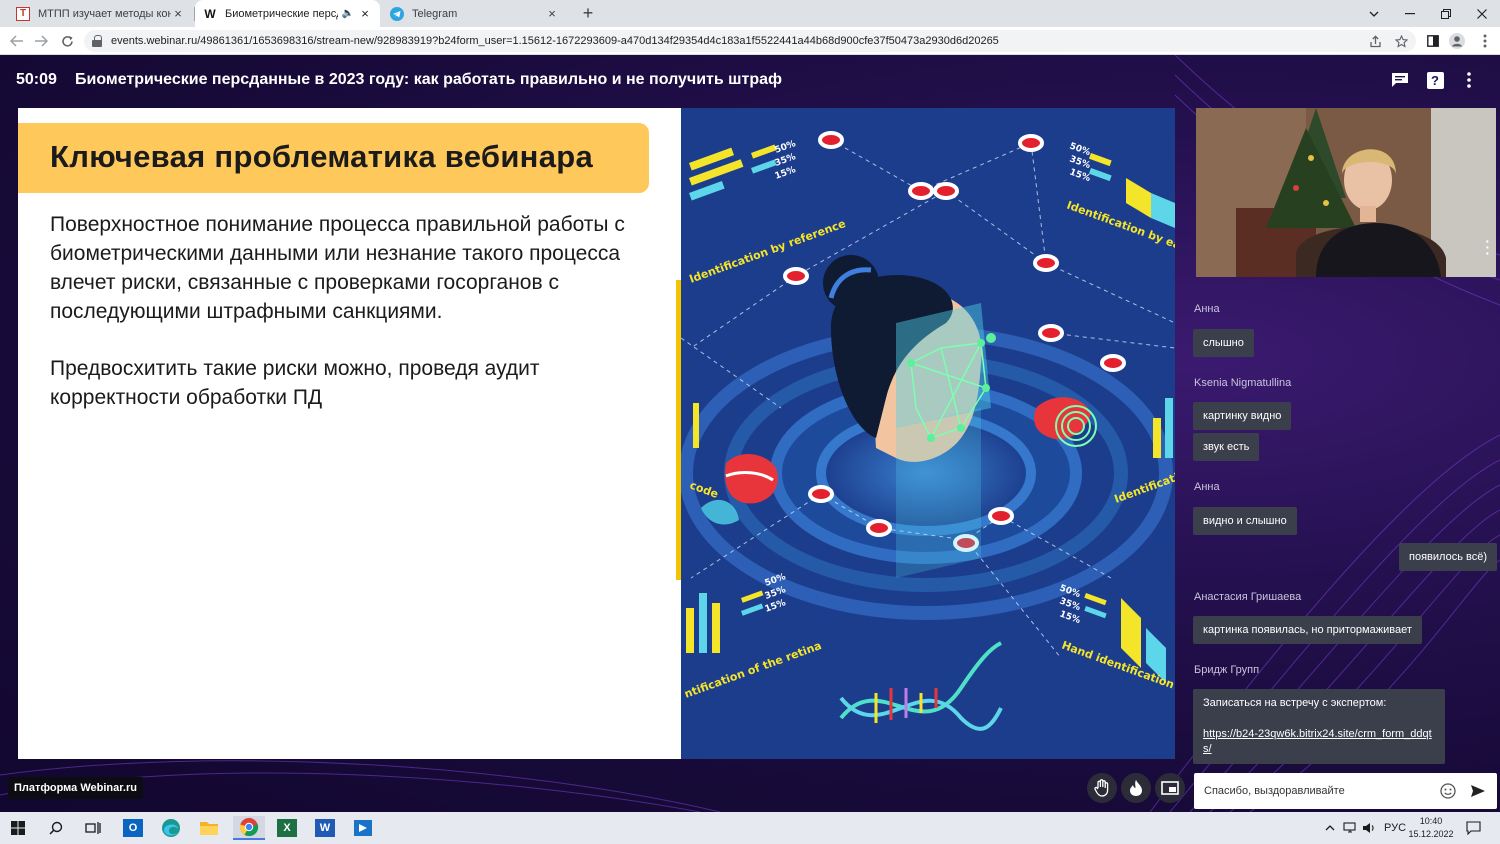 This screenshot has height=844, width=1500. What do you see at coordinates (1485, 41) in the screenshot?
I see `browser-menu-icon` at bounding box center [1485, 41].